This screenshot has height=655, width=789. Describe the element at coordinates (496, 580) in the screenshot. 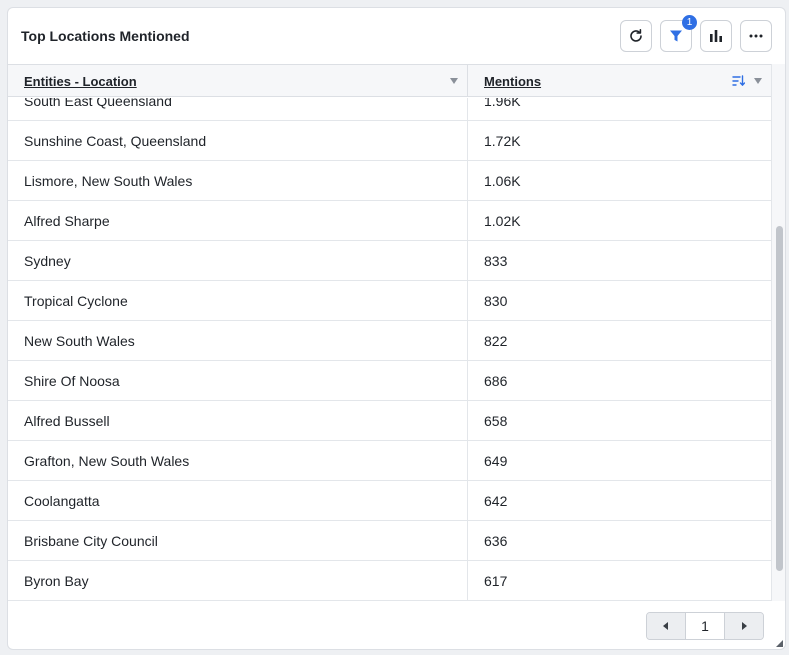

I see `mentions-cell: 617` at that location.